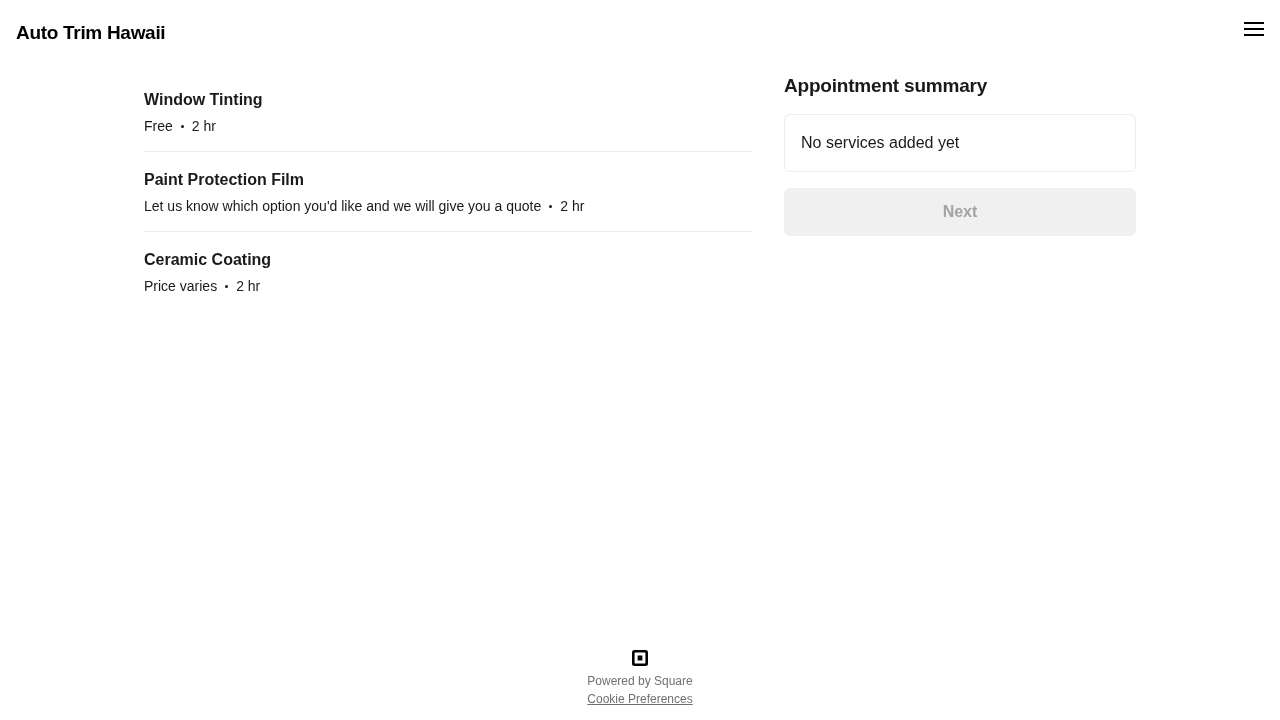  I want to click on summary-title: Appointment summary, so click(886, 86).